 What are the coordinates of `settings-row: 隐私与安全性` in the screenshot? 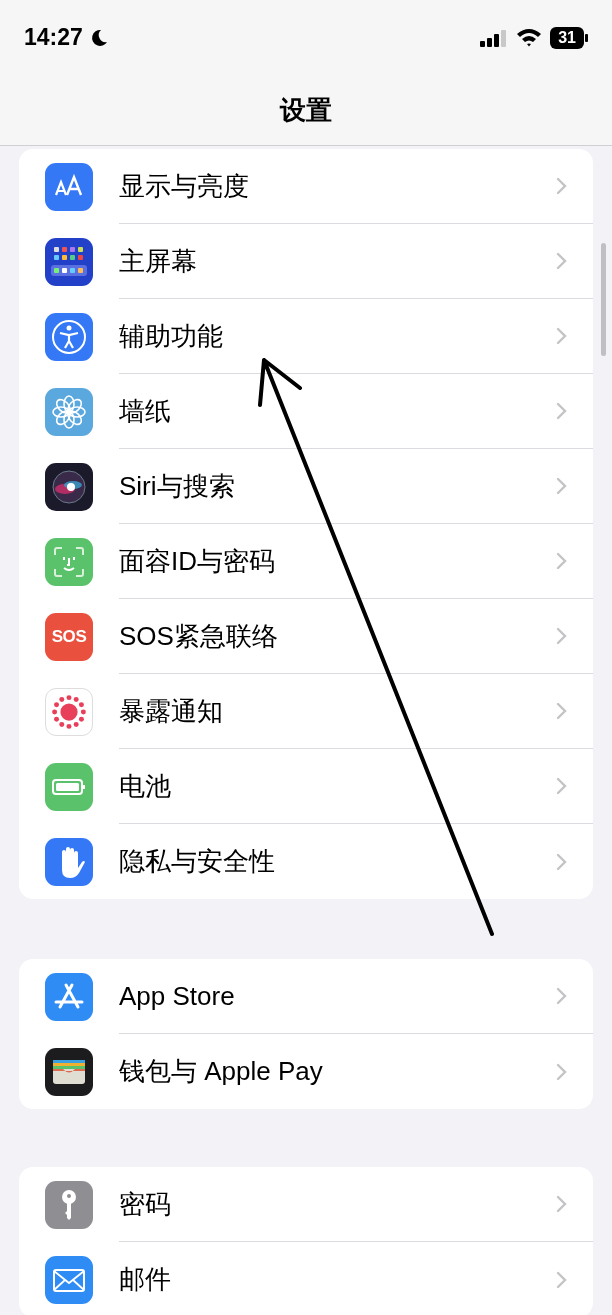 It's located at (306, 861).